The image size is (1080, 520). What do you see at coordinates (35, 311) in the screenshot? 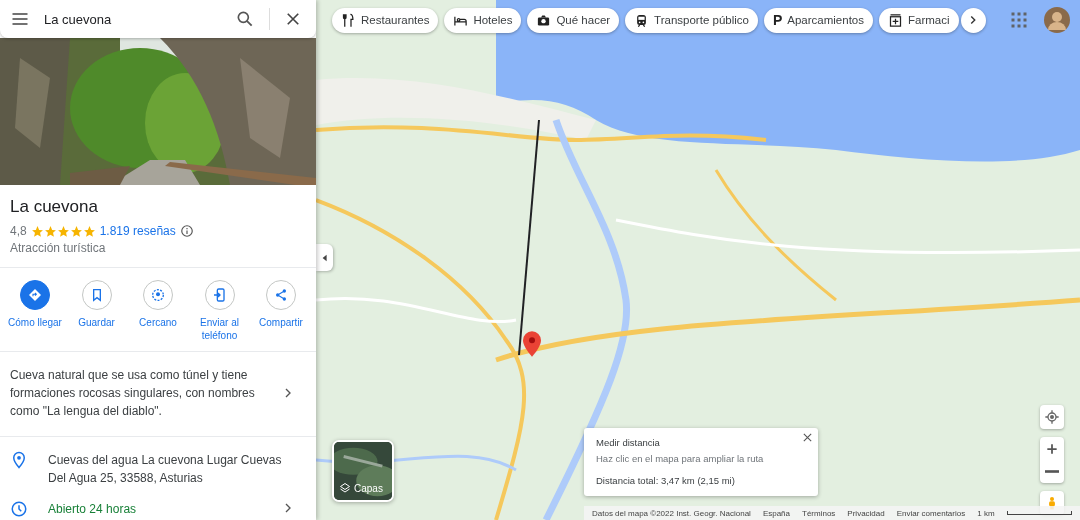
I see `action-button: Cómo llegar` at bounding box center [35, 311].